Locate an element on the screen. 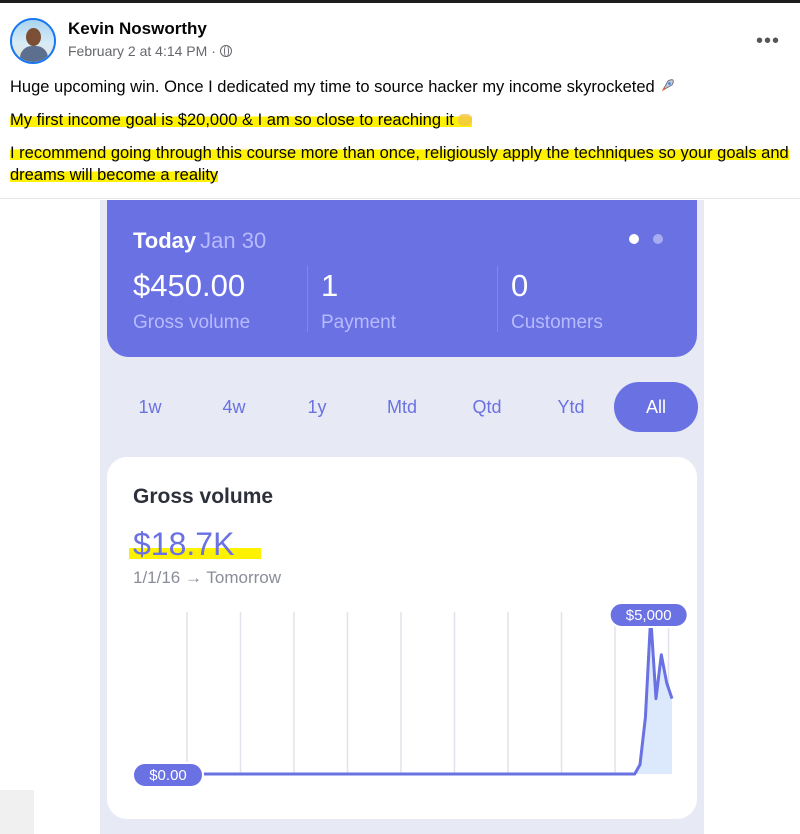  stat-label: Customers is located at coordinates (557, 322).